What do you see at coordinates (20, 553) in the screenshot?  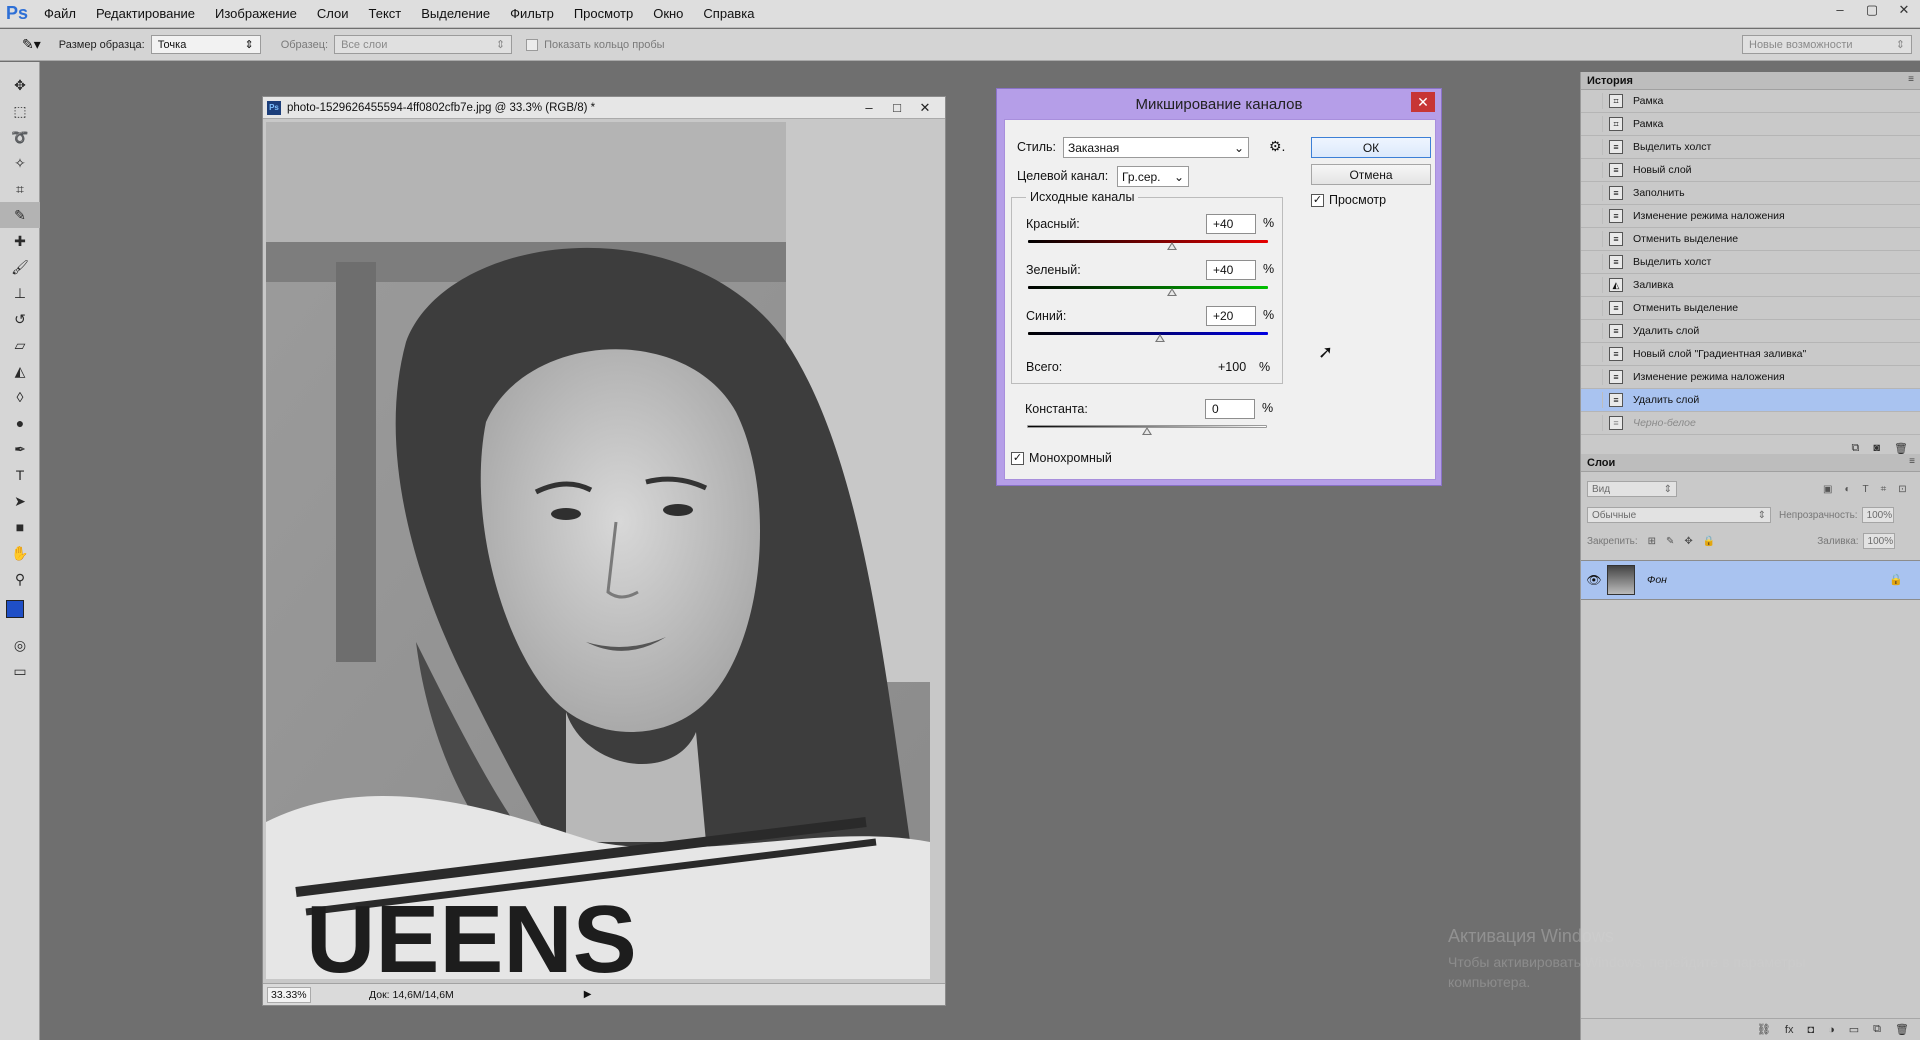 I see `hand-tool-icon: ✋` at bounding box center [20, 553].